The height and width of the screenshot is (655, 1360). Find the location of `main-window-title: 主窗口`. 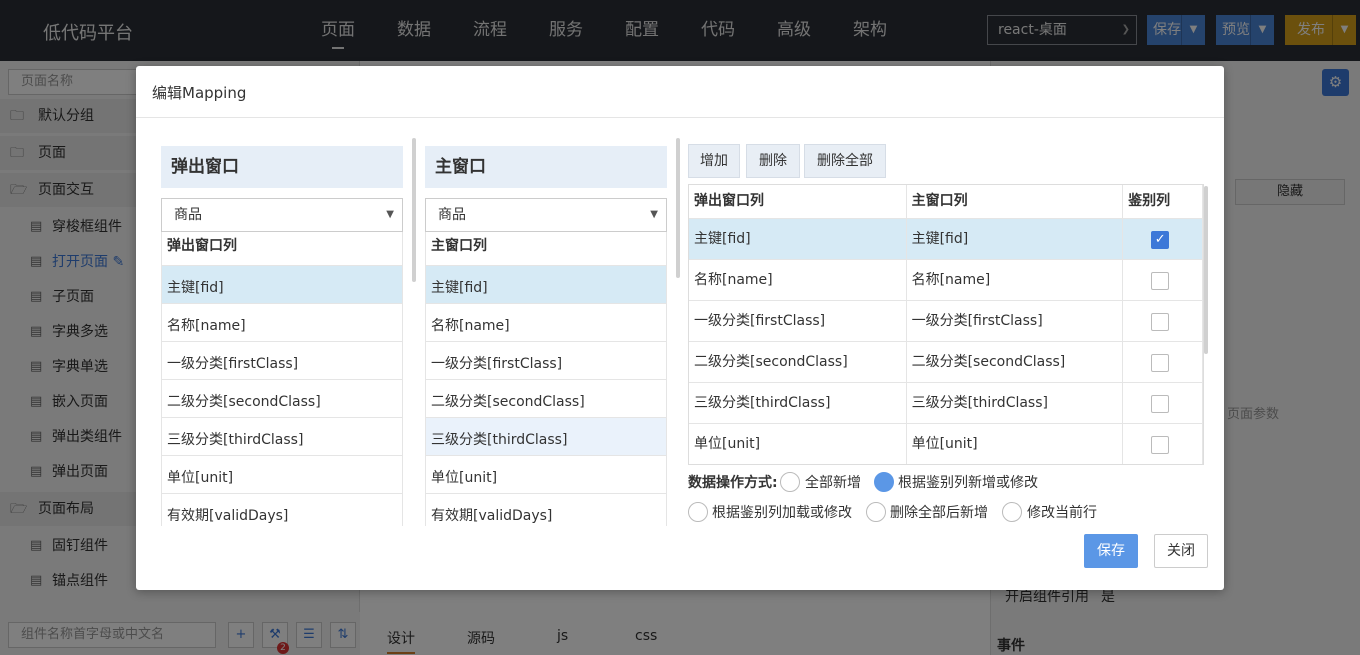

main-window-title: 主窗口 is located at coordinates (546, 167).